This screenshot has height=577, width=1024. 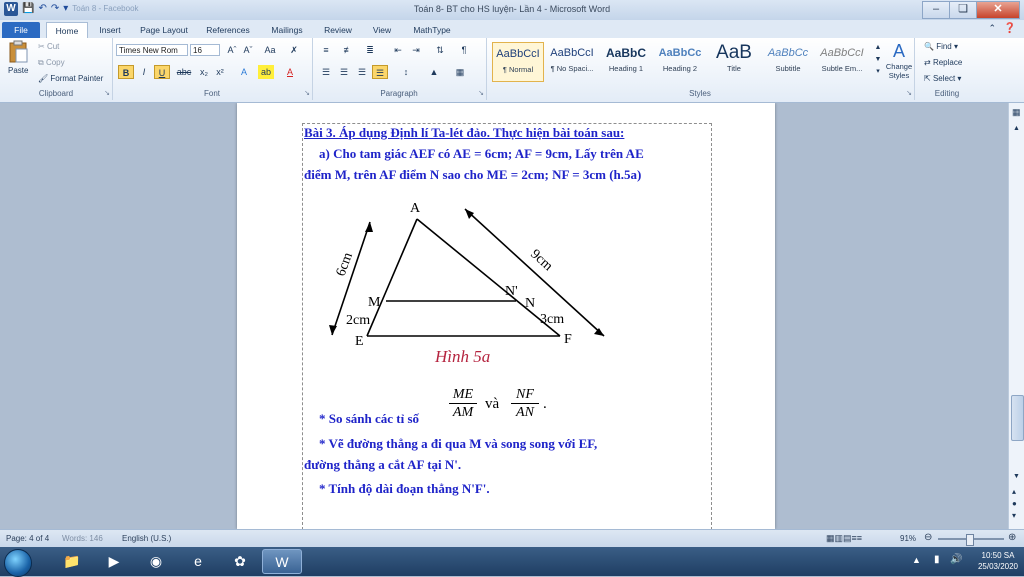 I want to click on fraction-me-am: ME AM, so click(x=463, y=403).